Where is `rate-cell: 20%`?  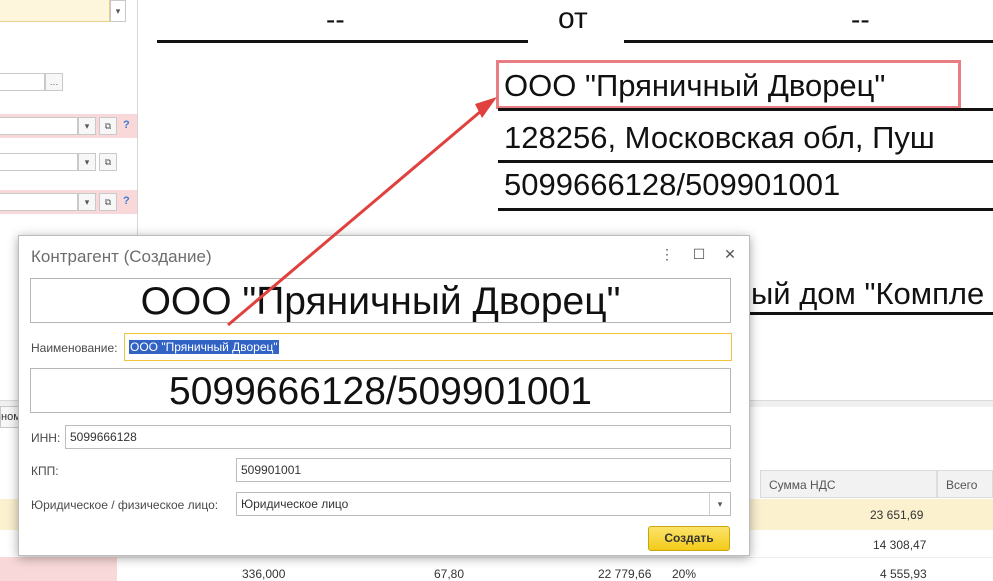 rate-cell: 20% is located at coordinates (684, 574).